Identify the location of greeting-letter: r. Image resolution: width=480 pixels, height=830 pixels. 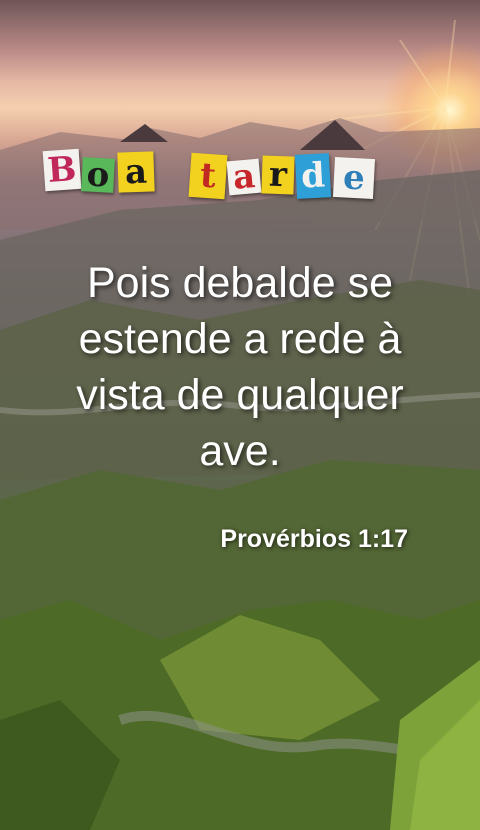
(278, 175).